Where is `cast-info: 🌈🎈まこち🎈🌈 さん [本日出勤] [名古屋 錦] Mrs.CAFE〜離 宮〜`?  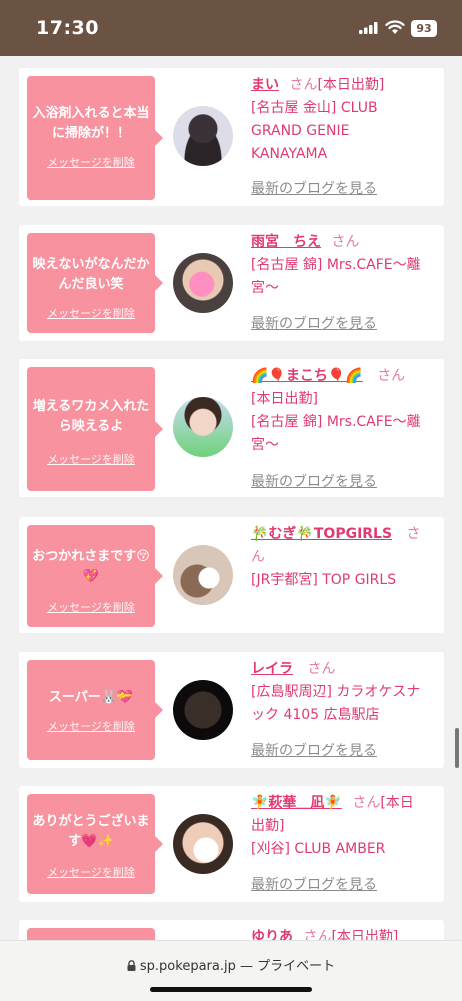
cast-info: 🌈🎈まこち🎈🌈 さん [本日出勤] [名古屋 錦] Mrs.CAFE〜離 宮〜 is located at coordinates (345, 411).